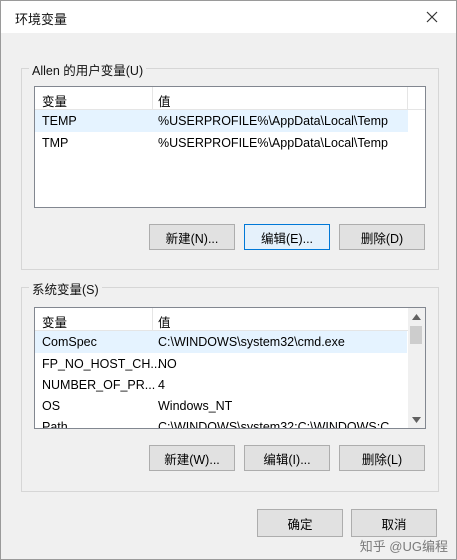 Image resolution: width=457 pixels, height=560 pixels. I want to click on watermark-text: 知乎 @UG编程, so click(403, 546).